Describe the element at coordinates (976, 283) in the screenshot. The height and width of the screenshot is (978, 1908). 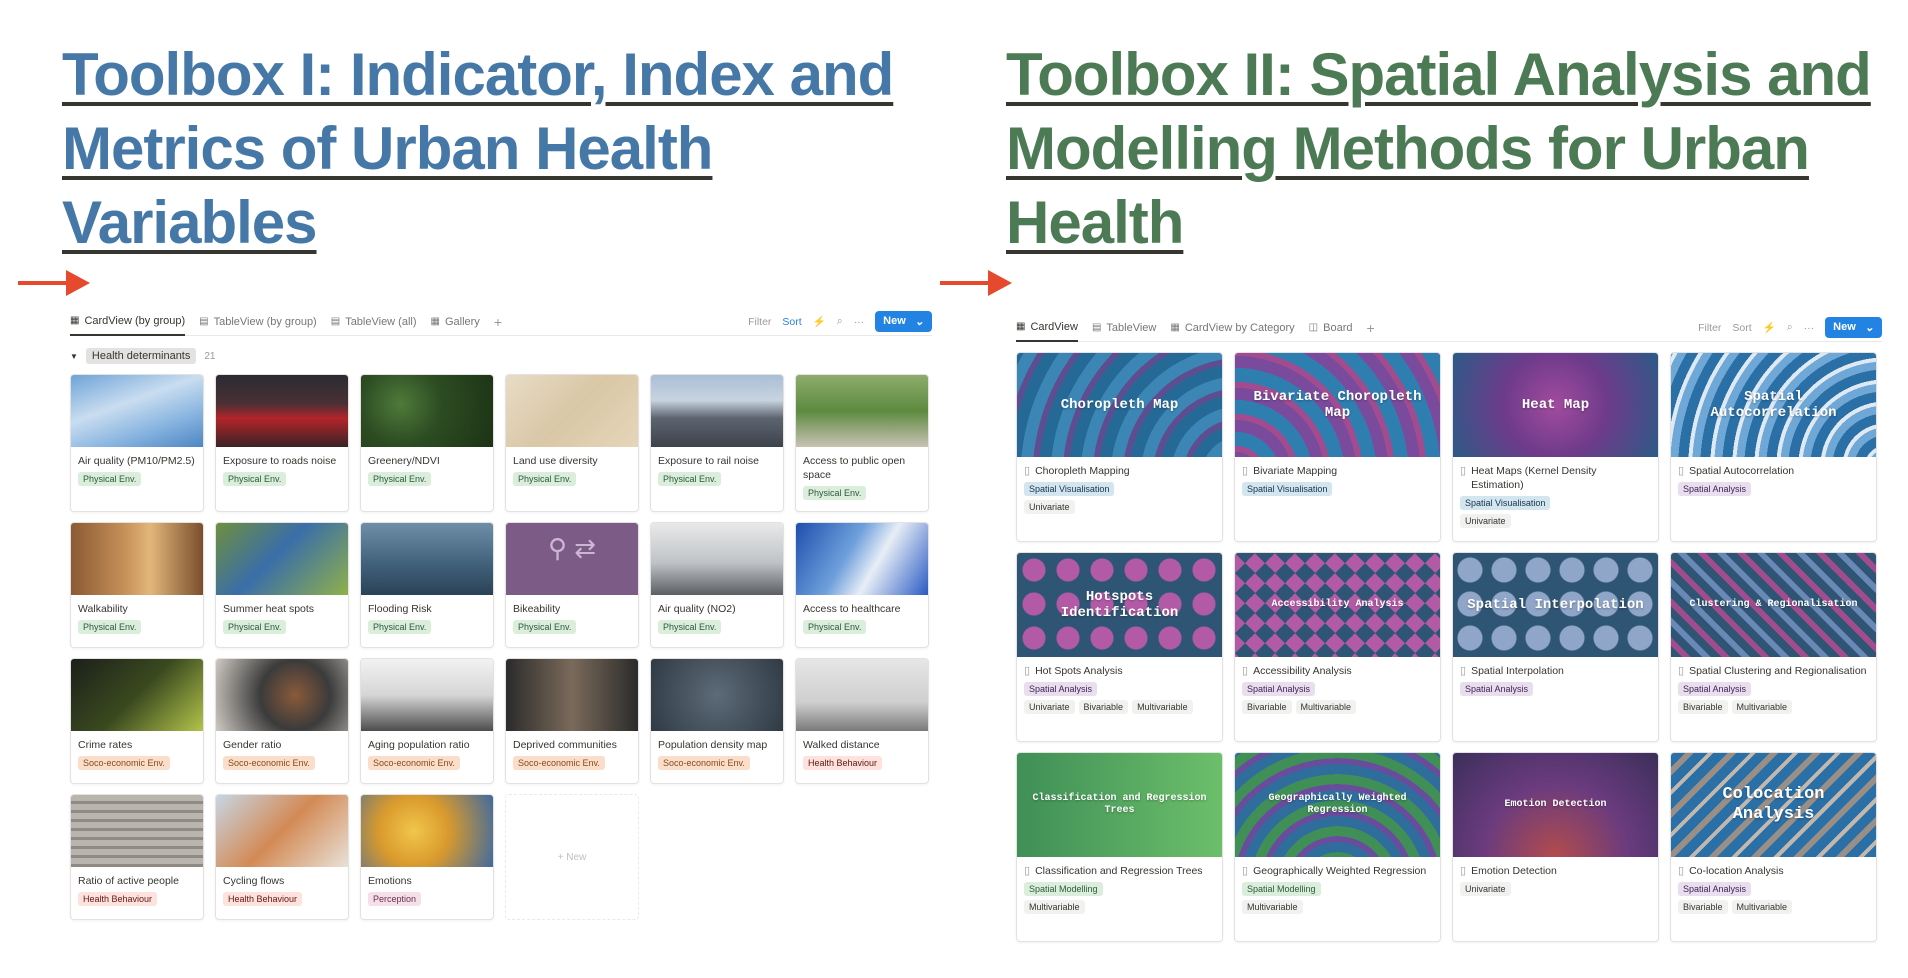
I see `red-arrow-icon` at that location.